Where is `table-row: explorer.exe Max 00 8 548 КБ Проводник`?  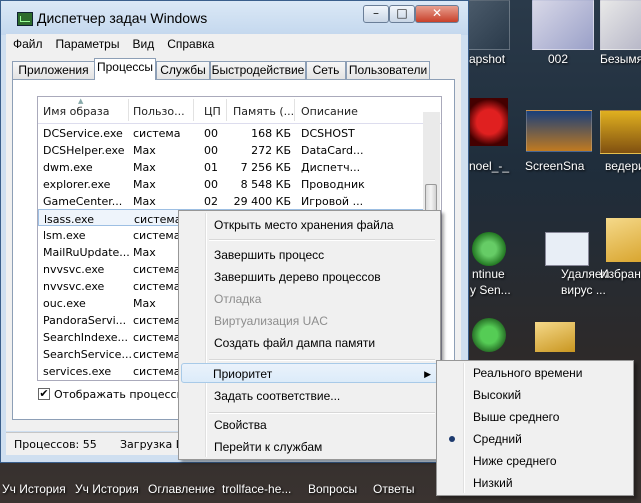 table-row: explorer.exe Max 00 8 548 КБ Проводник is located at coordinates (233, 183).